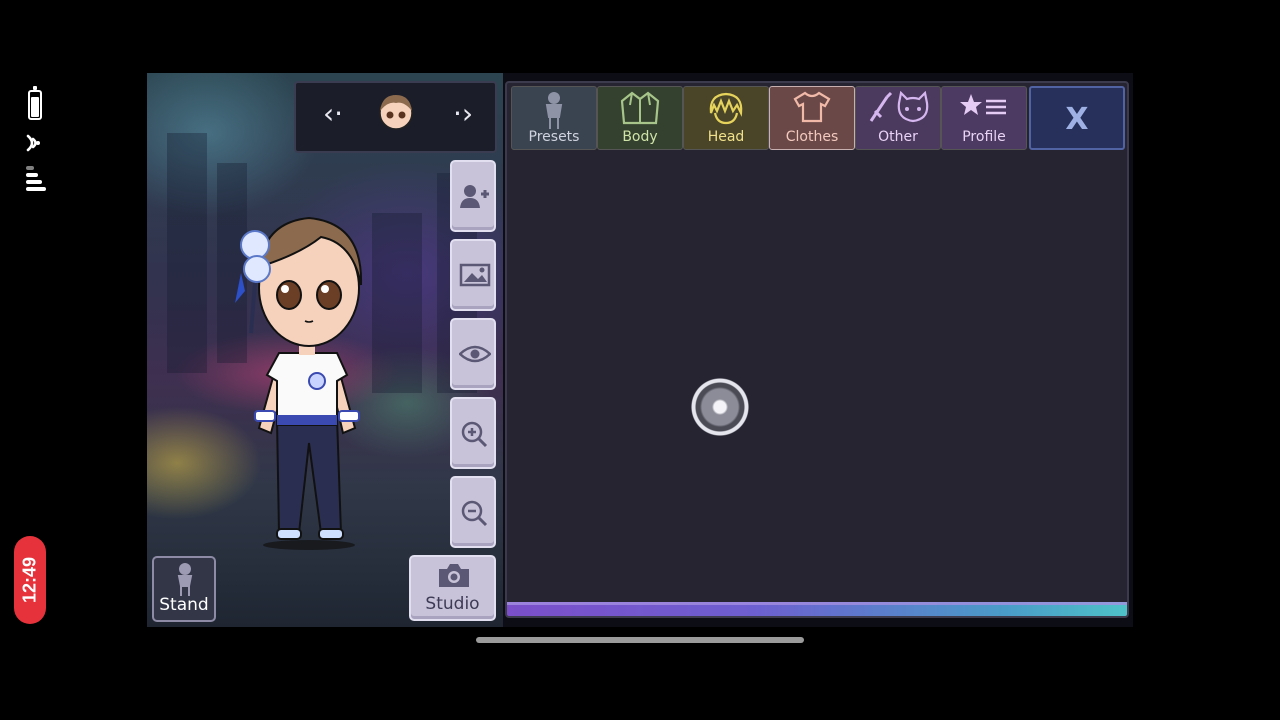  What do you see at coordinates (726, 137) in the screenshot?
I see `tab-label: Head` at bounding box center [726, 137].